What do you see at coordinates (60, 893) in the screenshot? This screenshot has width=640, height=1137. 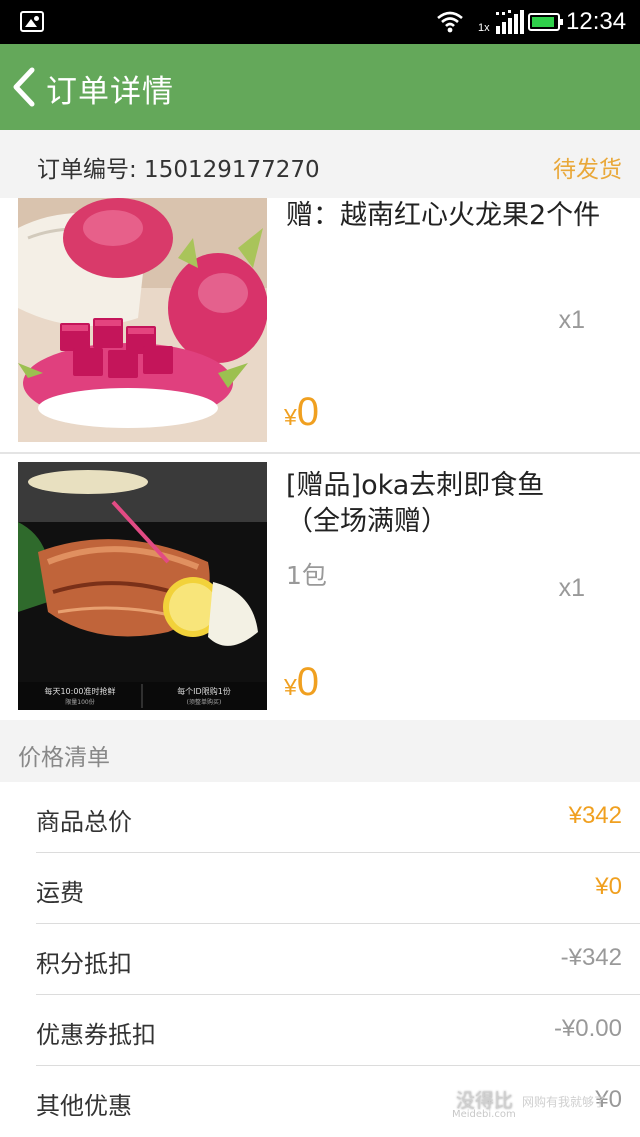 I see `price-row-label: 运费` at bounding box center [60, 893].